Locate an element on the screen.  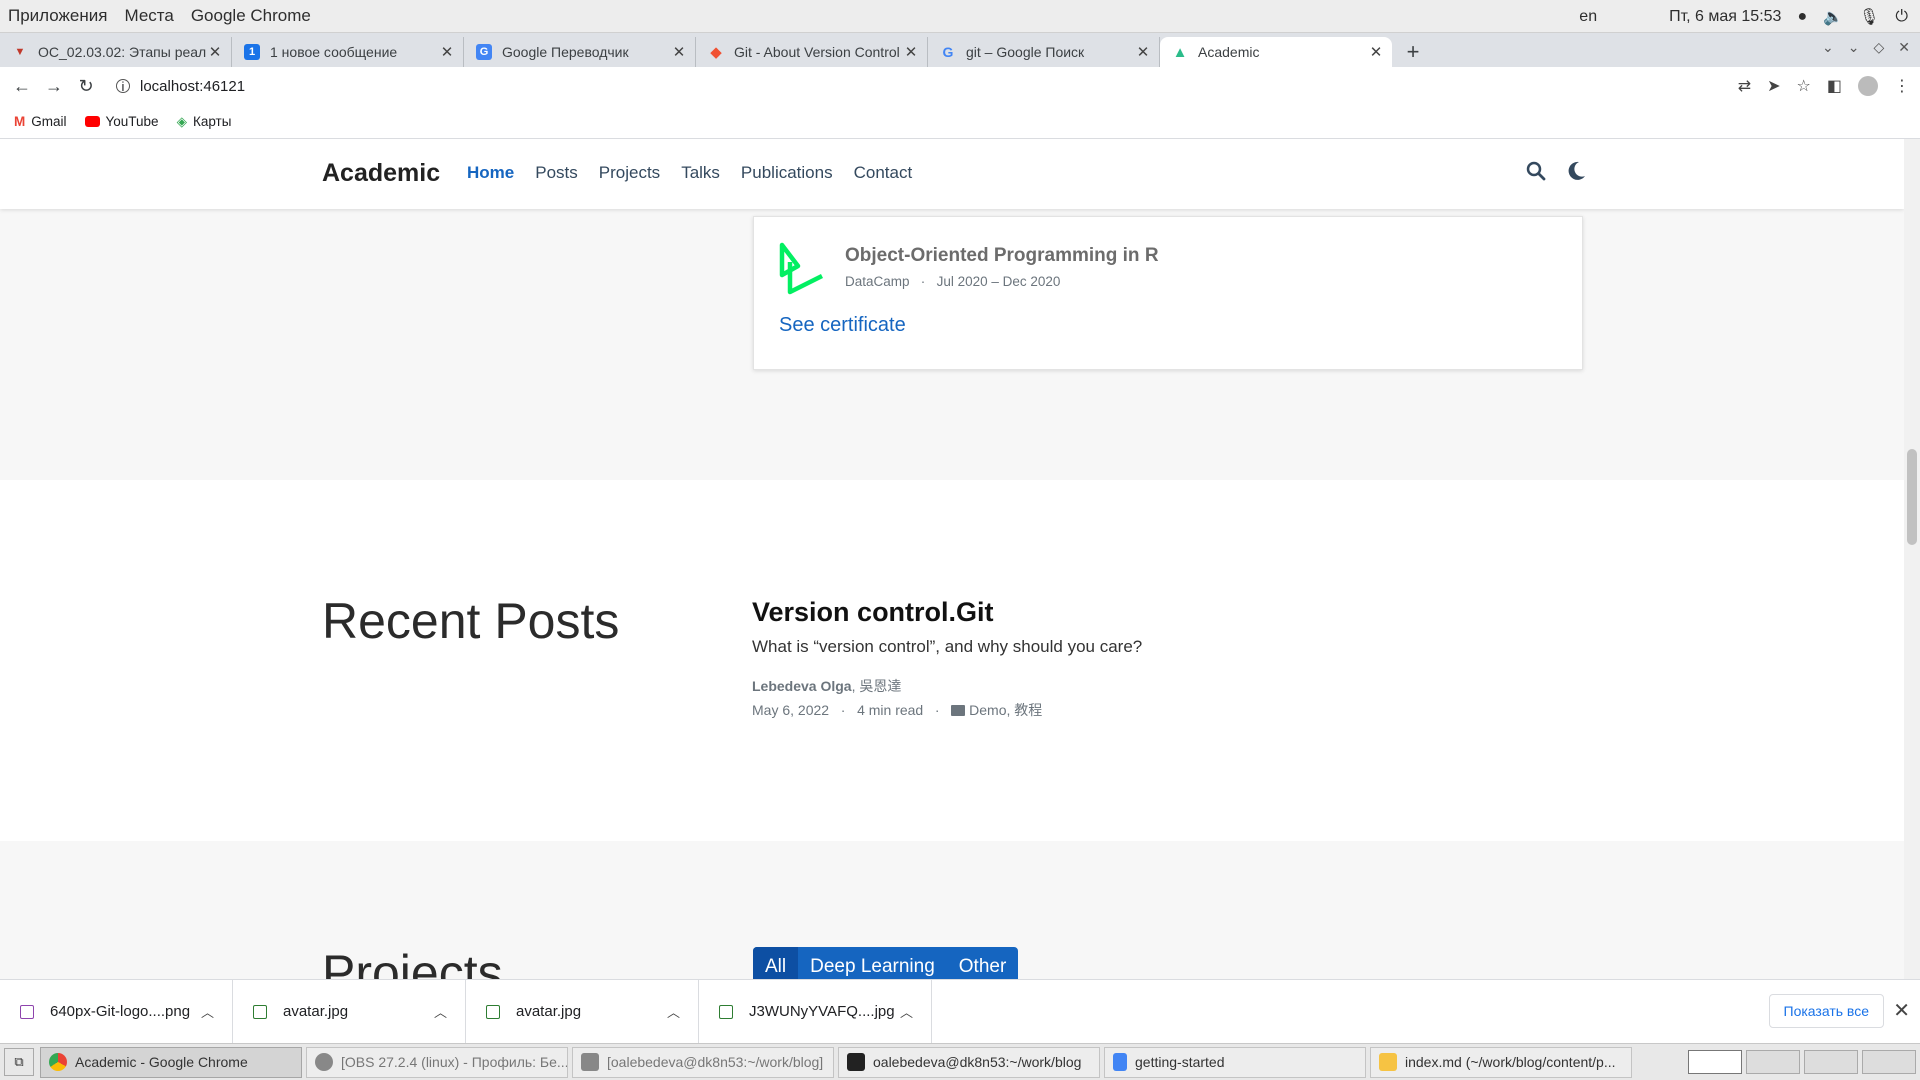
taskbar-window-terminal-2: oalebedeva@dk8n53:~/work/blog is located at coordinates (969, 1062).